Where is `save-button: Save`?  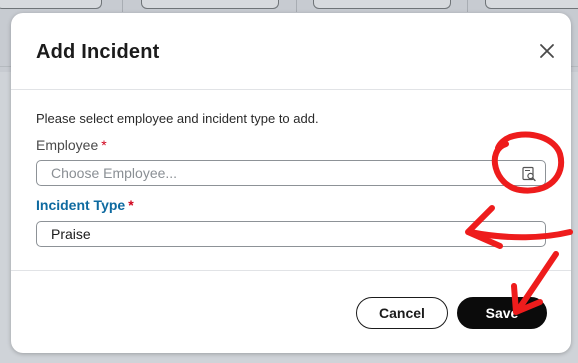
save-button: Save is located at coordinates (502, 313).